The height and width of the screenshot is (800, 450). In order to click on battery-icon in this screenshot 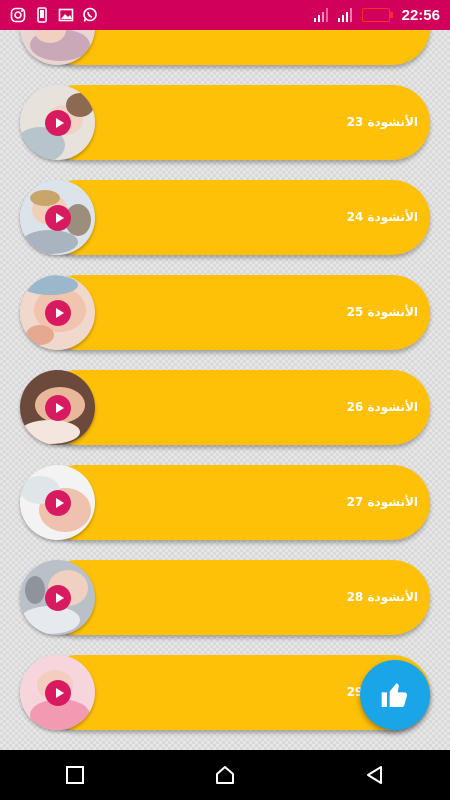, I will do `click(377, 15)`.